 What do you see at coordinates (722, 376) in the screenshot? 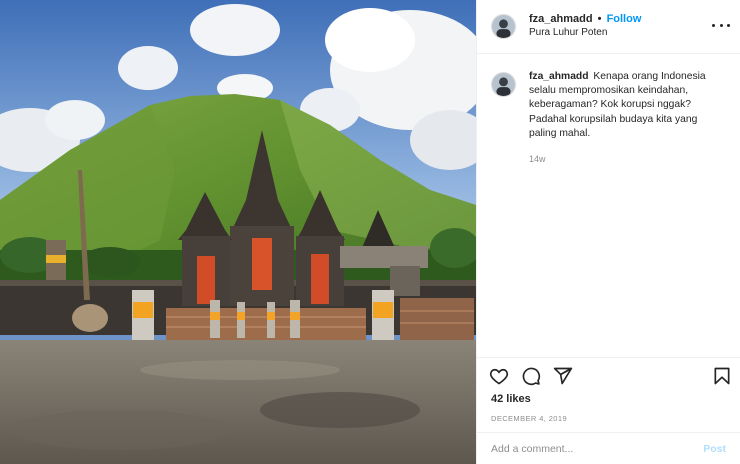
I see `bookmark-icon` at bounding box center [722, 376].